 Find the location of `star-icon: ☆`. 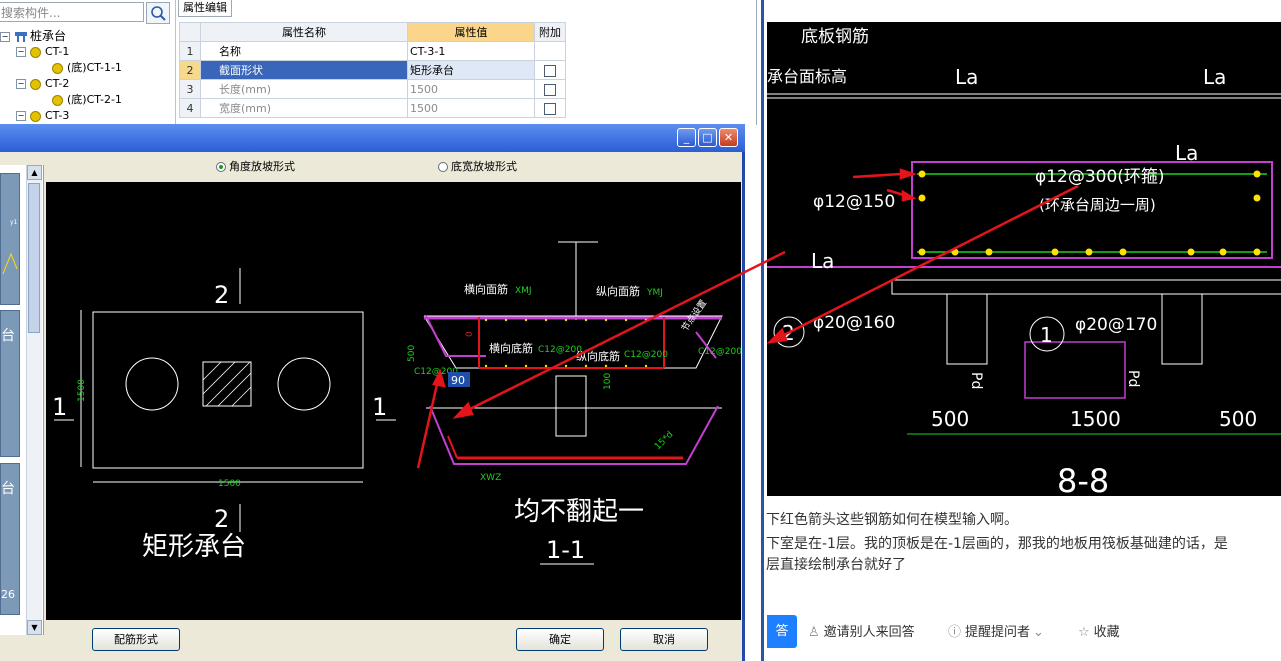

star-icon: ☆ is located at coordinates (1084, 632).